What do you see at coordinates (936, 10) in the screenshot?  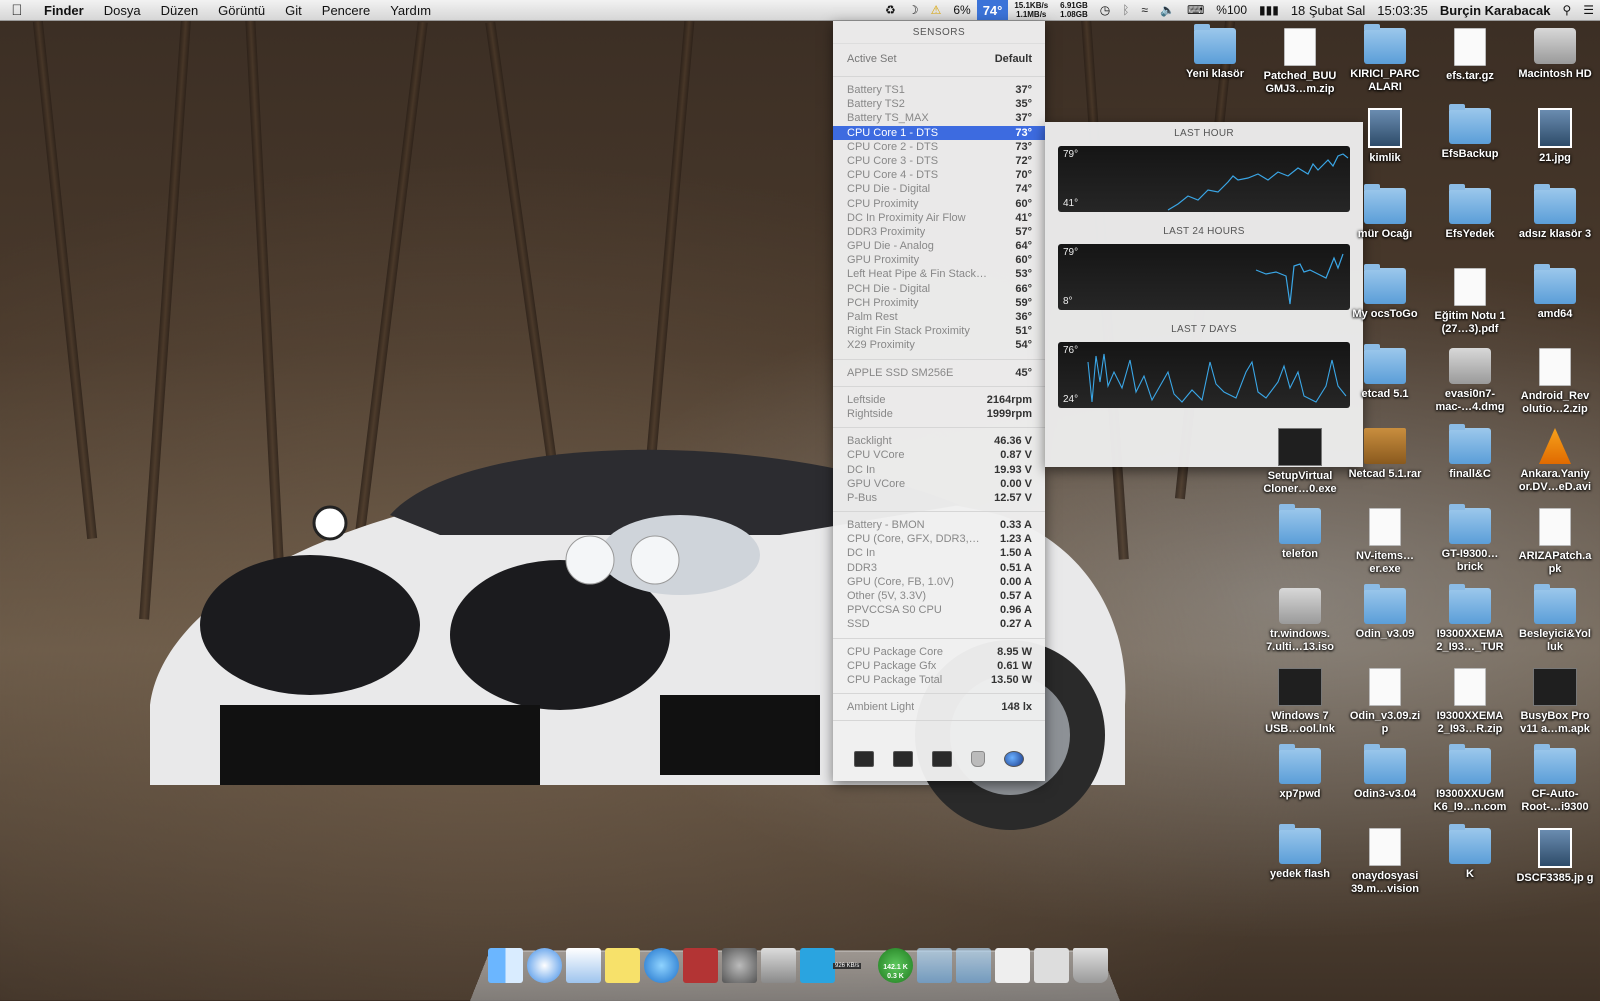 I see `warning-icon: ⚠` at bounding box center [936, 10].